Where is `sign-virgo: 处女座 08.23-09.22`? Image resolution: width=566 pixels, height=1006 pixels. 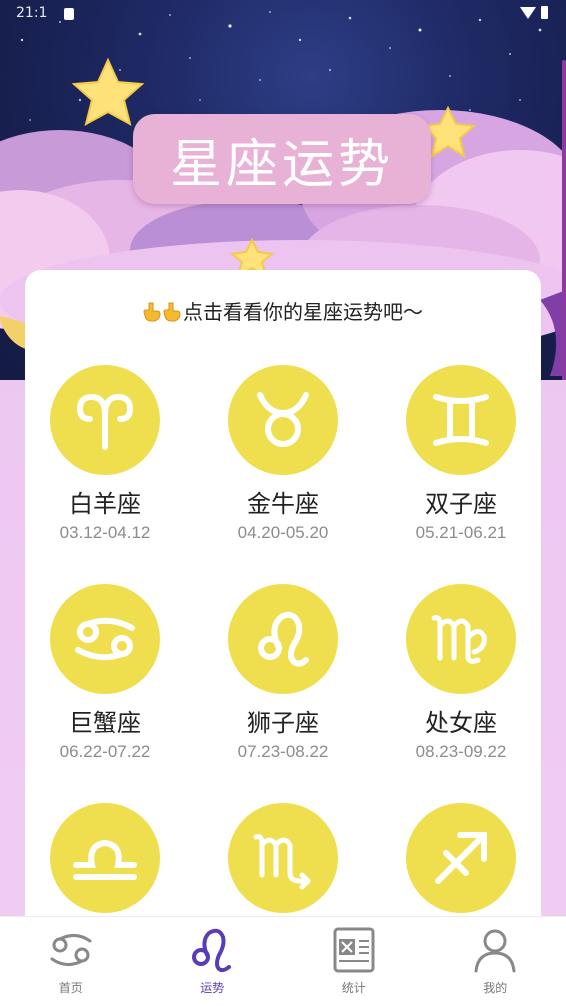
sign-virgo: 处女座 08.23-09.22 is located at coordinates (461, 673).